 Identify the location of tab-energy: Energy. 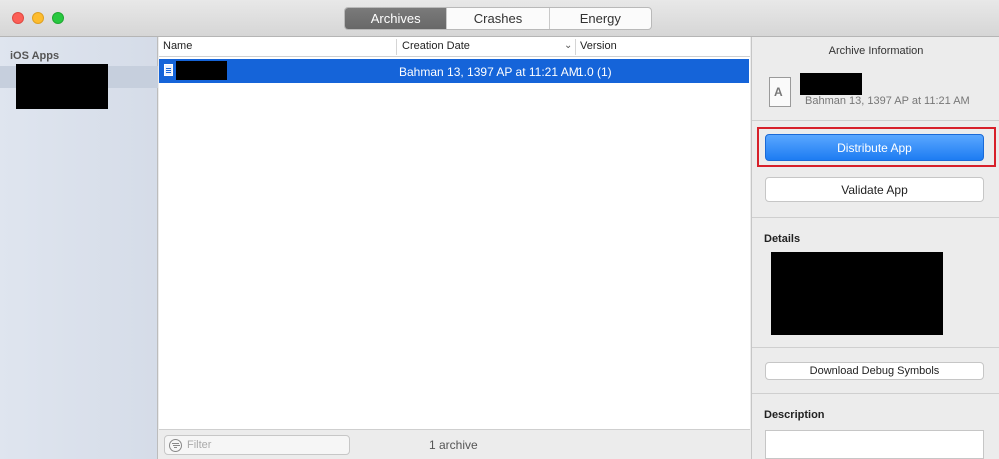
(600, 18).